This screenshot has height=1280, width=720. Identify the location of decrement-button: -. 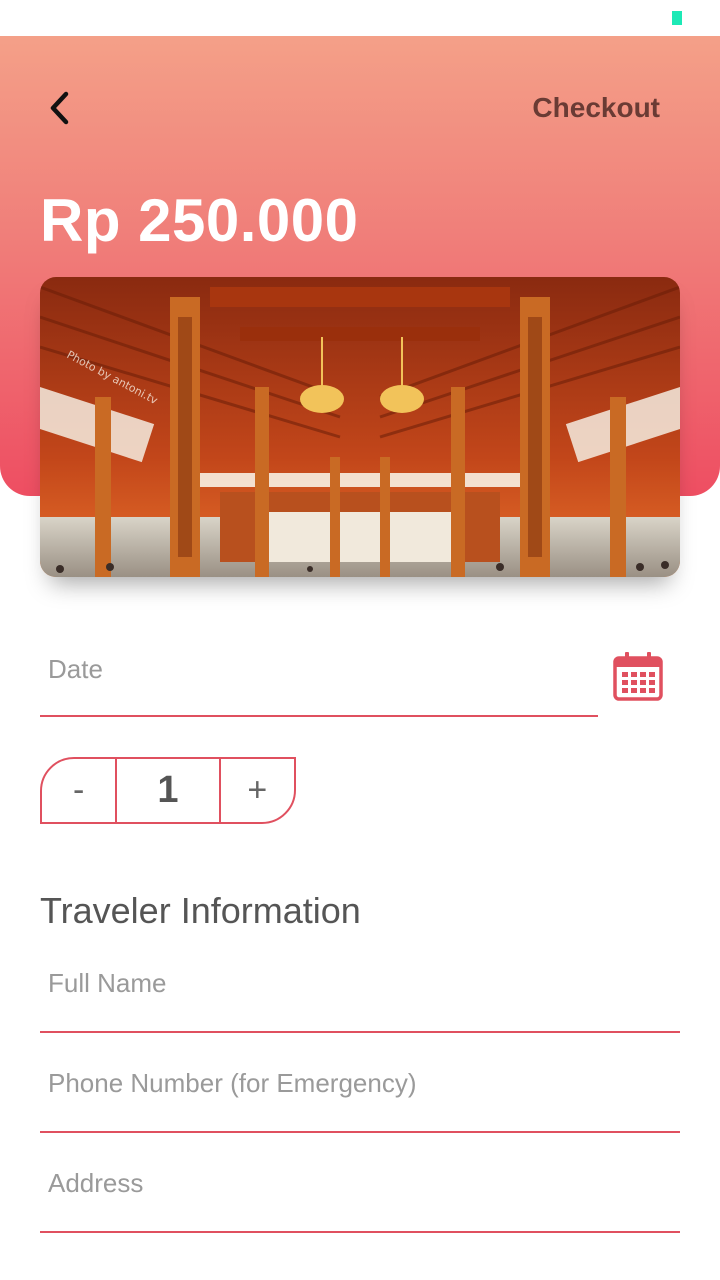
(80, 790).